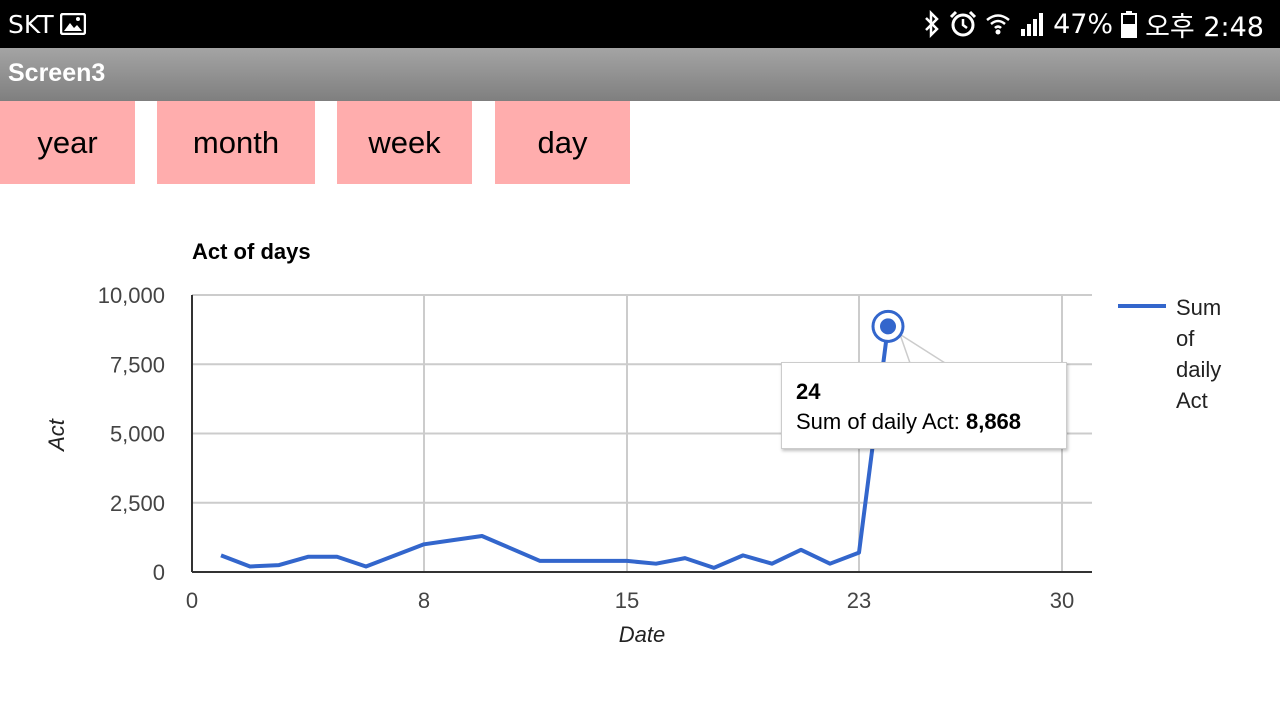 The width and height of the screenshot is (1280, 720). I want to click on x-tick-label: 23, so click(859, 600).